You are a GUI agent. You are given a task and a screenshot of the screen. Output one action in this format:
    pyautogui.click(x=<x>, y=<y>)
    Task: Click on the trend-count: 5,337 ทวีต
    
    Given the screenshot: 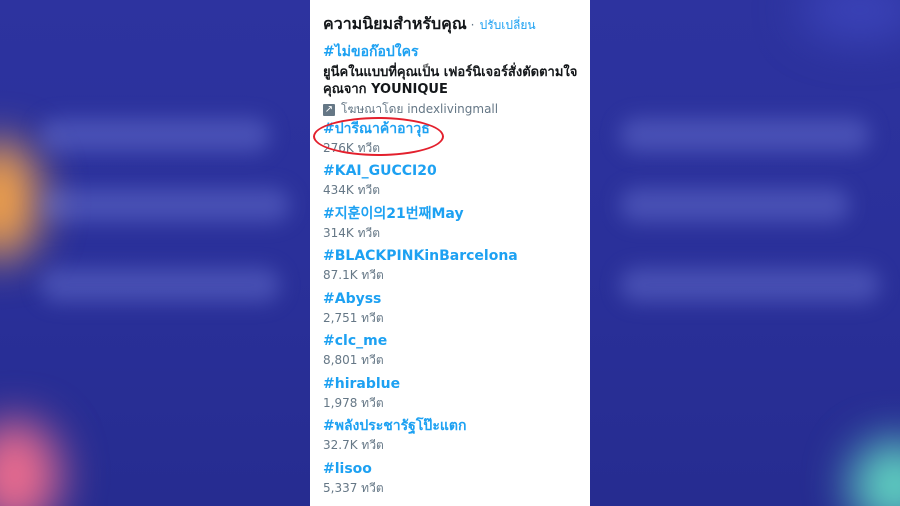 What is the action you would take?
    pyautogui.click(x=353, y=488)
    